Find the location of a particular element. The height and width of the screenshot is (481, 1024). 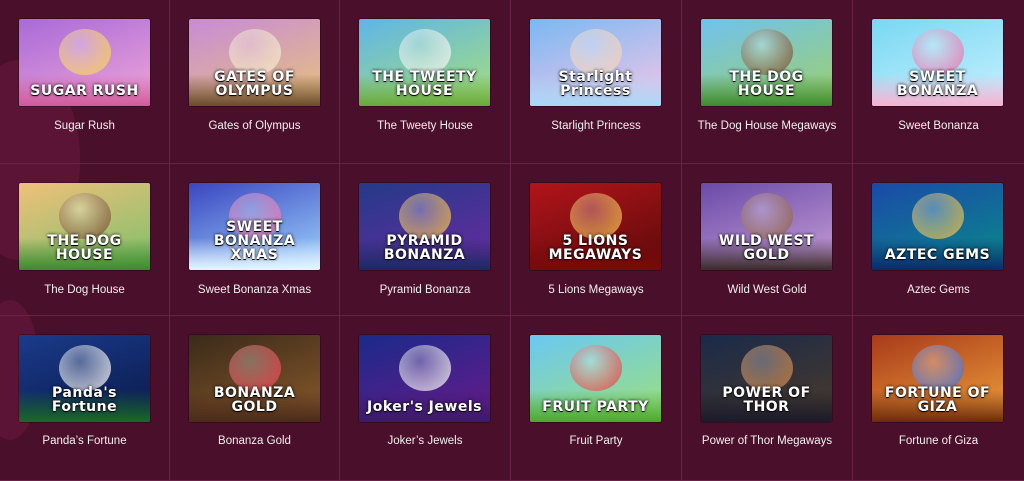

game-logo-text: THE TWEETY HOUSE is located at coordinates (424, 84).